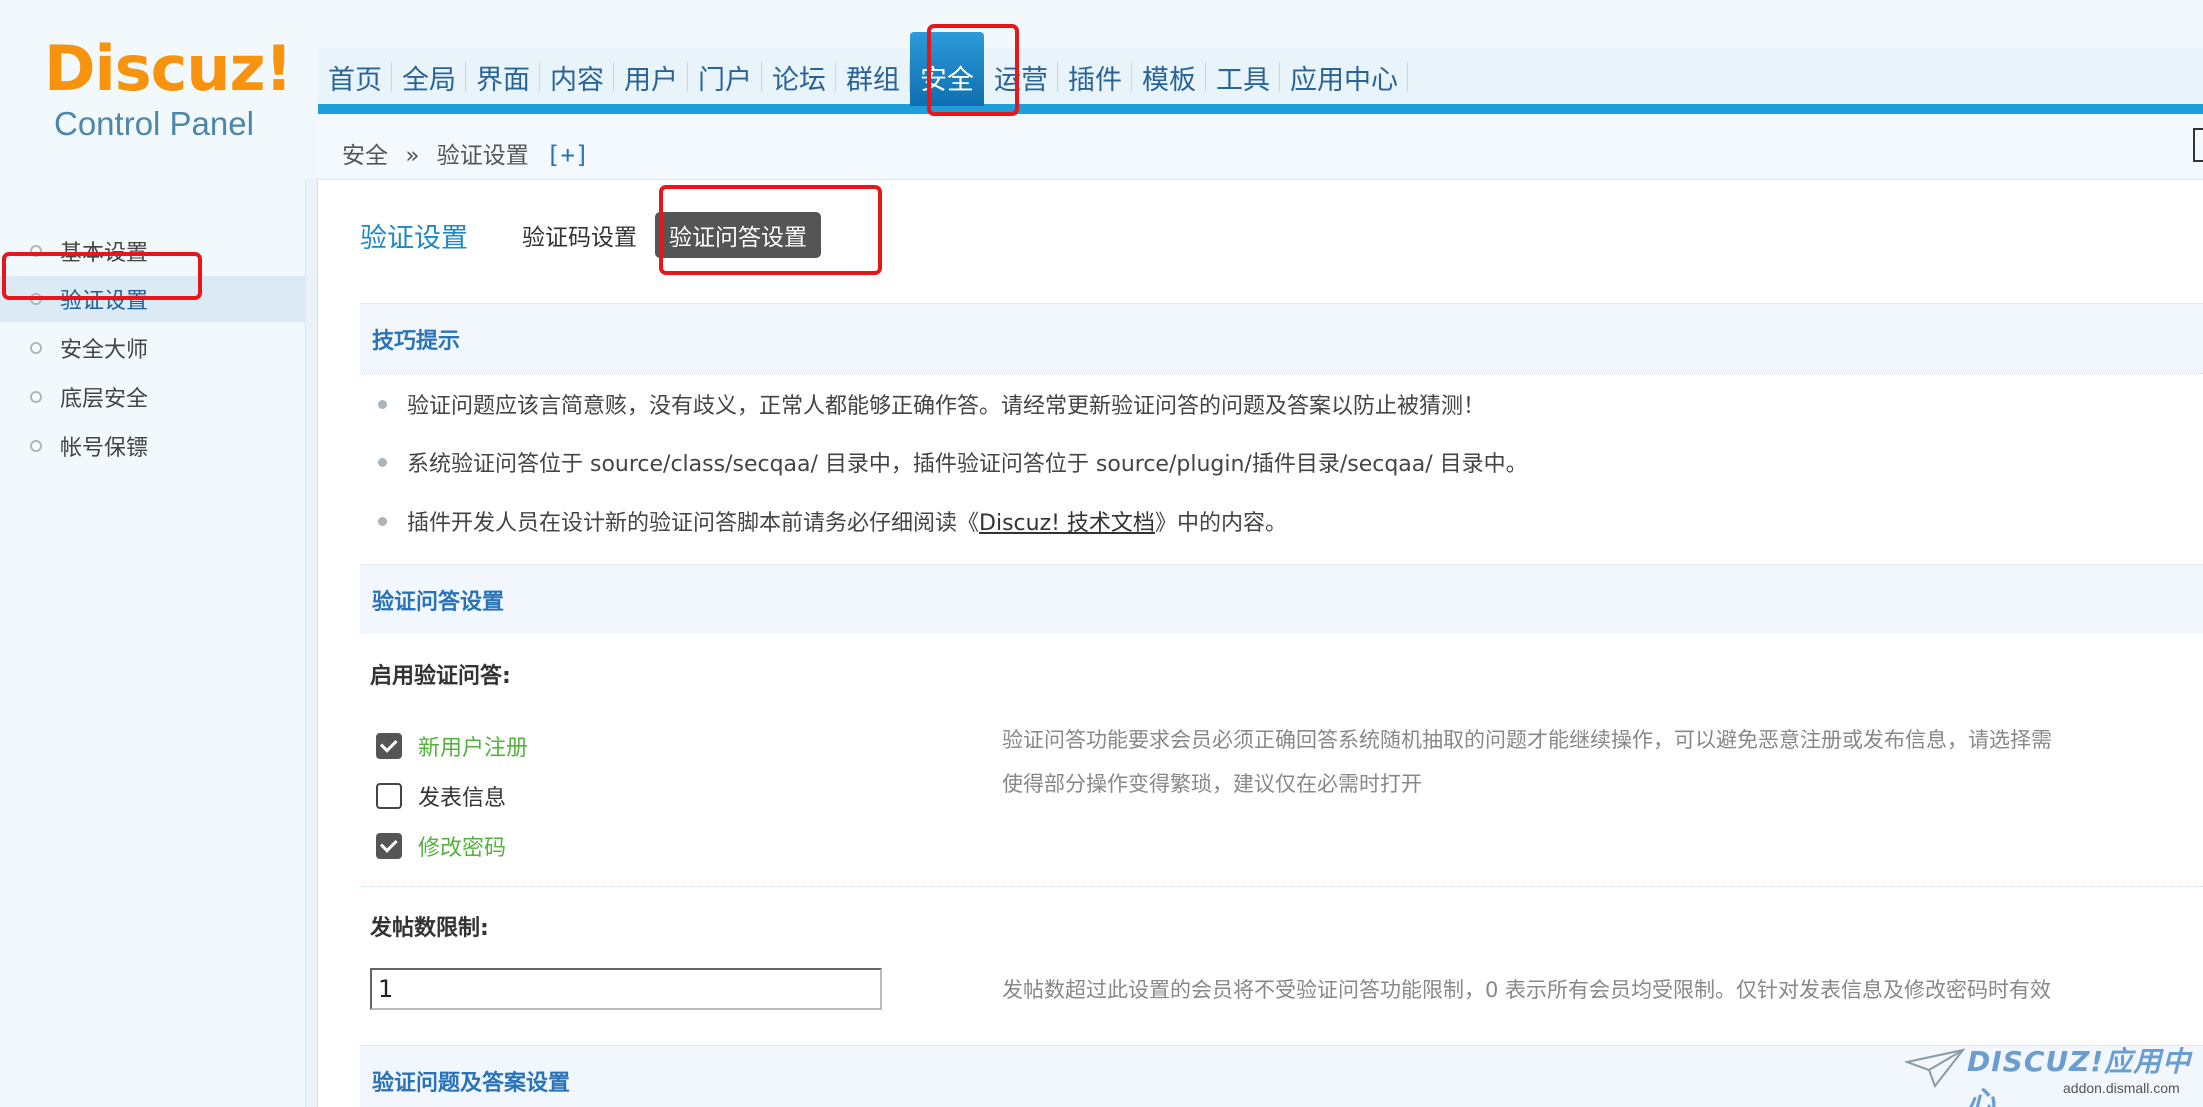  Describe the element at coordinates (1243, 77) in the screenshot. I see `nav-item-tools: 工具` at that location.